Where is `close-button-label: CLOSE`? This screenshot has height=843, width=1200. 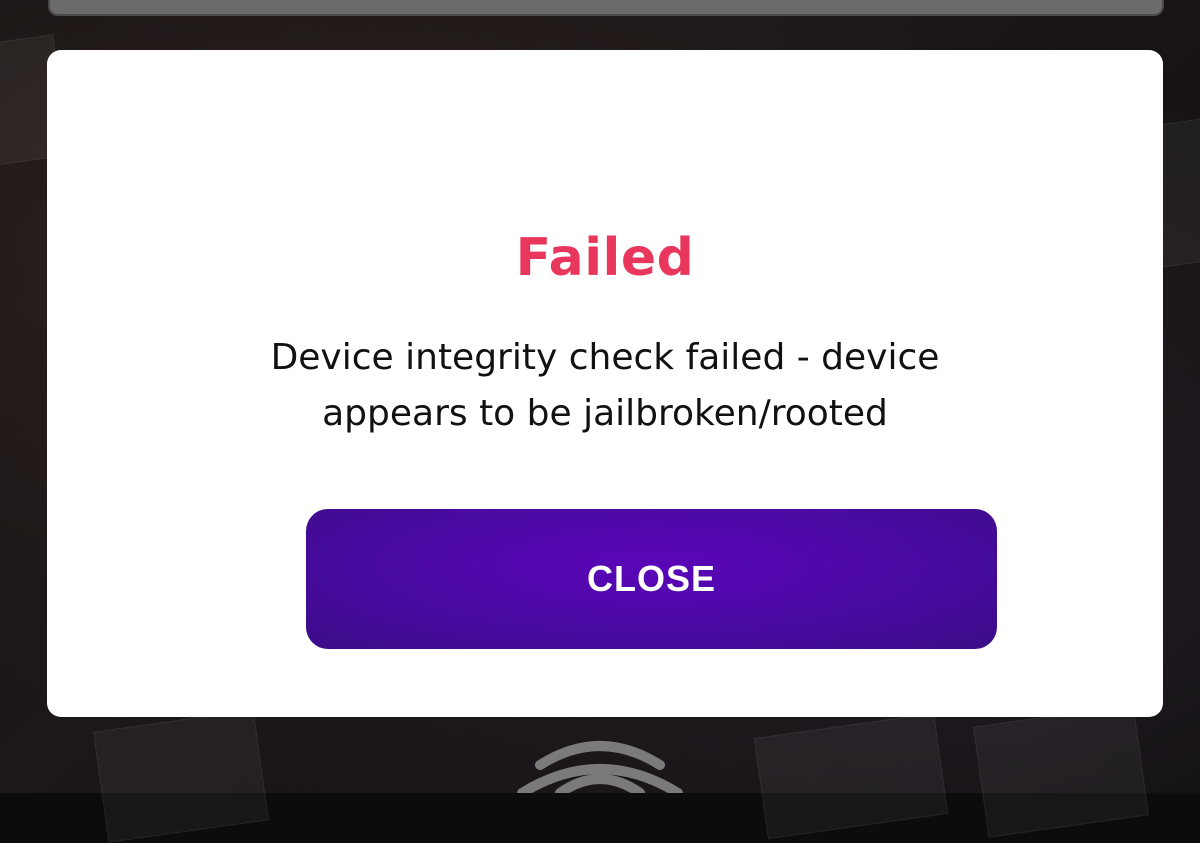 close-button-label: CLOSE is located at coordinates (651, 578).